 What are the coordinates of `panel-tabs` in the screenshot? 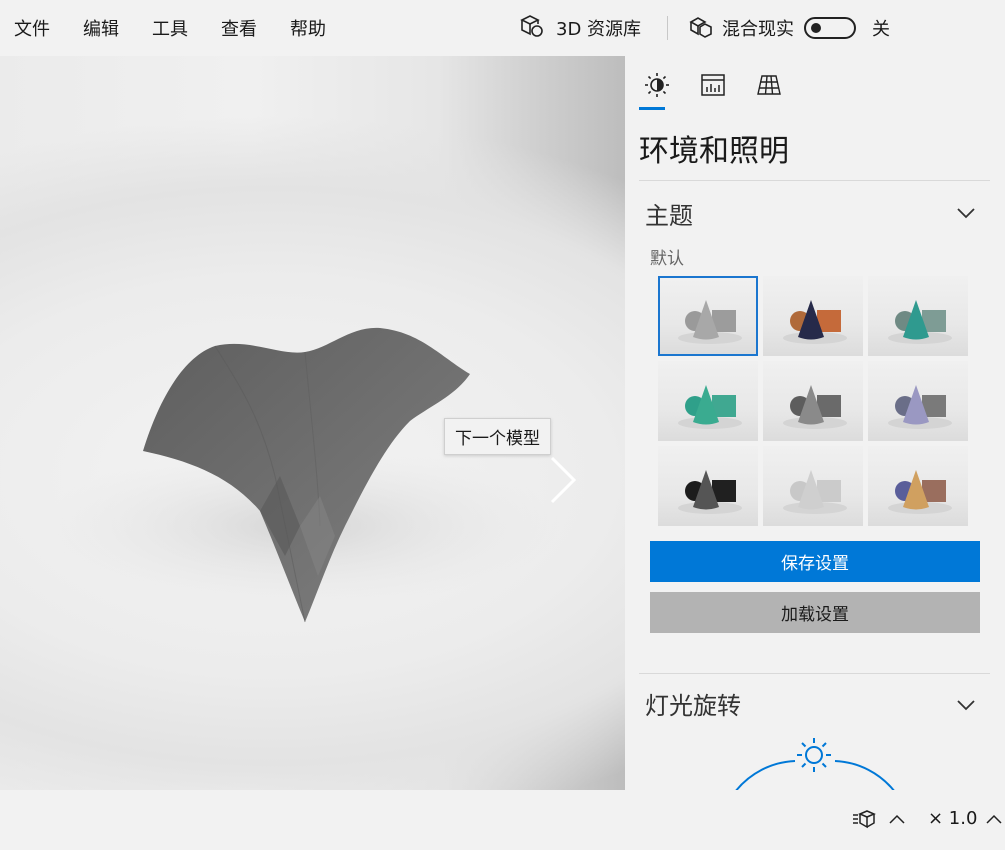 It's located at (713, 90).